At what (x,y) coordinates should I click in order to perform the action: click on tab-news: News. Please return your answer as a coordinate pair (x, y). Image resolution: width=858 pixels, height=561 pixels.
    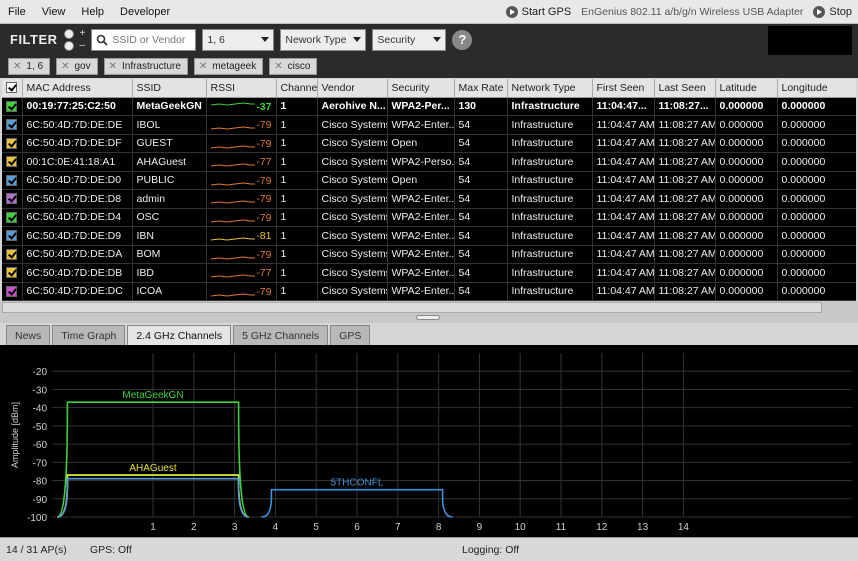
    Looking at the image, I should click on (28, 335).